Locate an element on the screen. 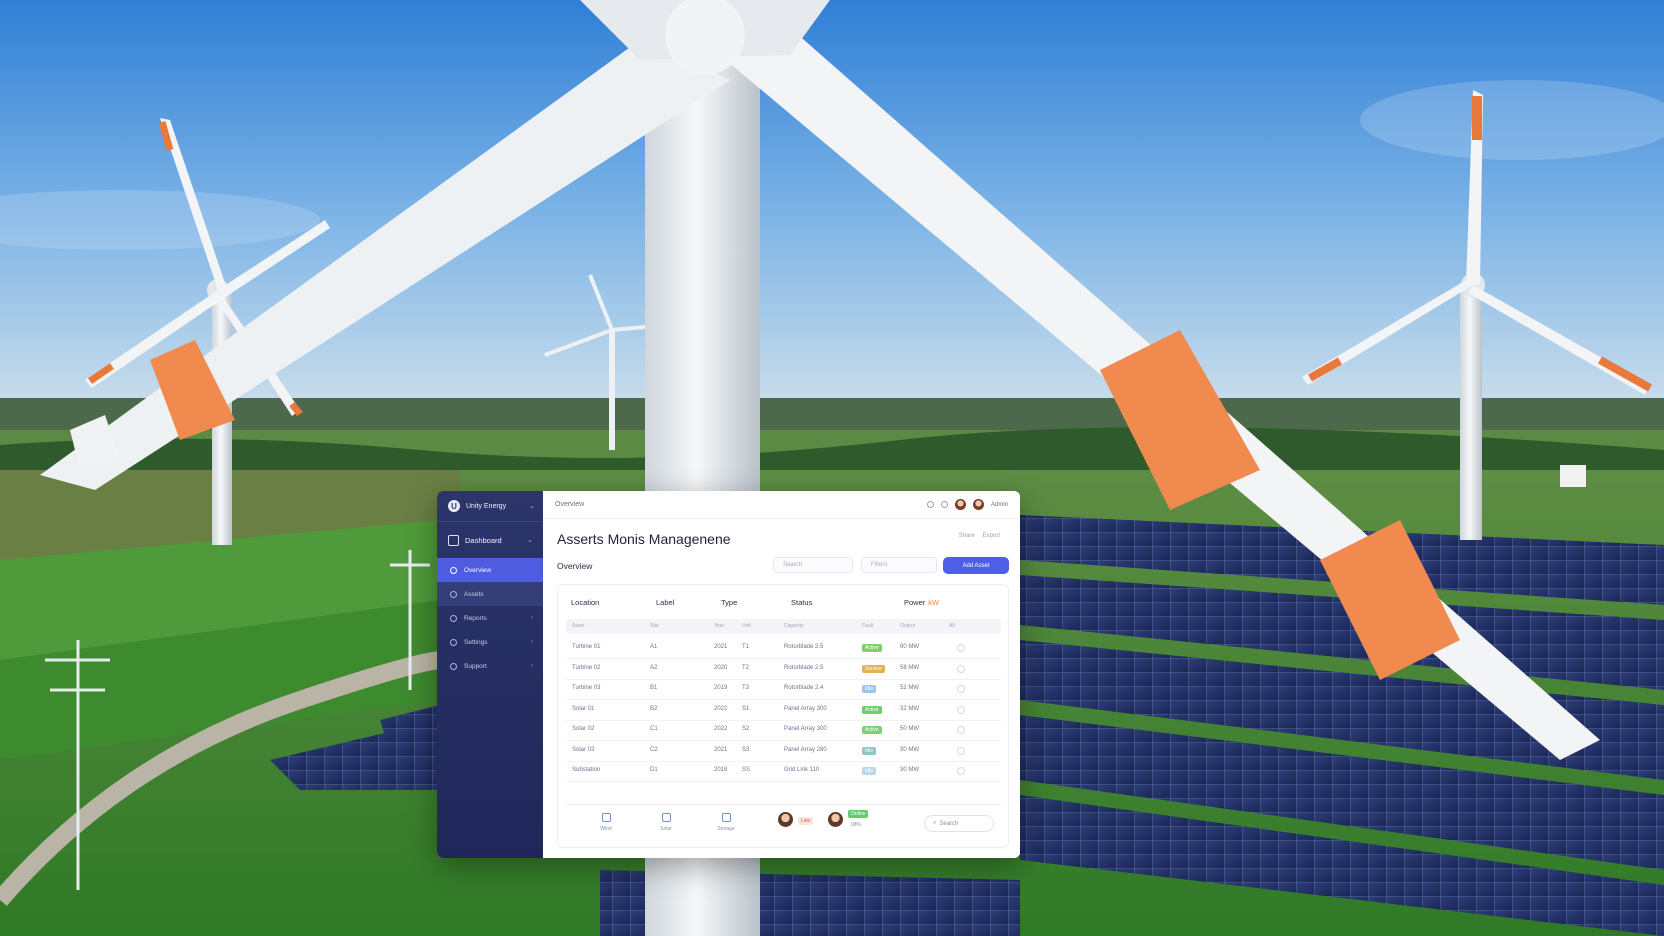 The height and width of the screenshot is (936, 1664). settings-icon is located at coordinates (453, 642).